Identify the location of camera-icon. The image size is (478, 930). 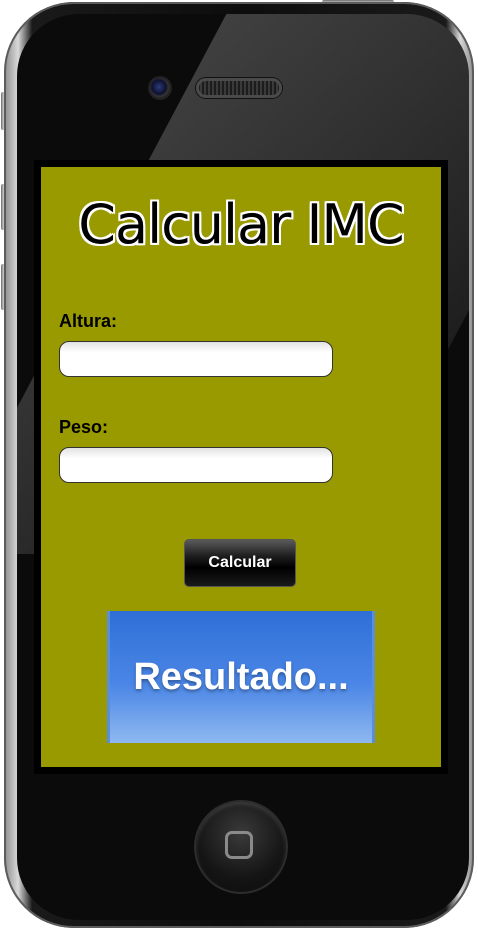
(160, 88).